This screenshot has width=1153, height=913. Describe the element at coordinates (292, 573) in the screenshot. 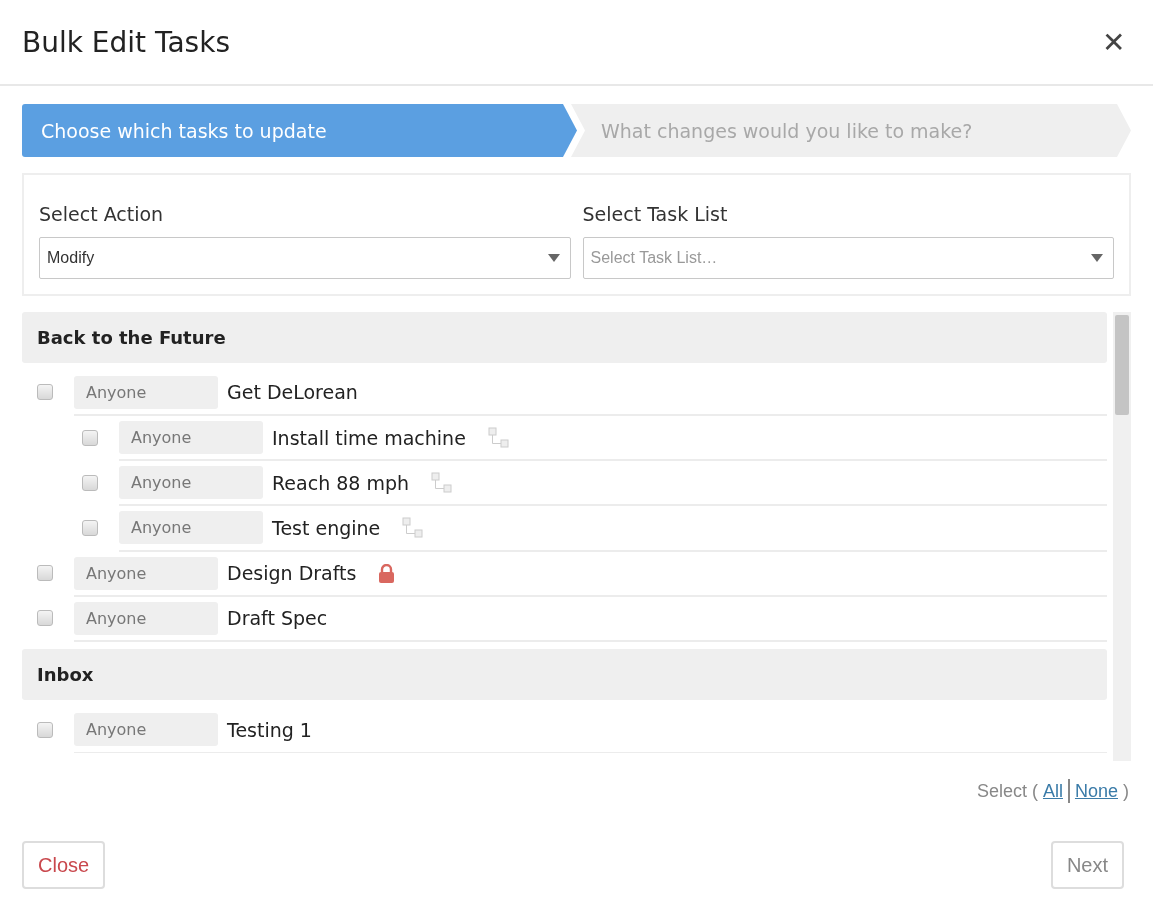

I see `task-name: Design Drafts` at that location.